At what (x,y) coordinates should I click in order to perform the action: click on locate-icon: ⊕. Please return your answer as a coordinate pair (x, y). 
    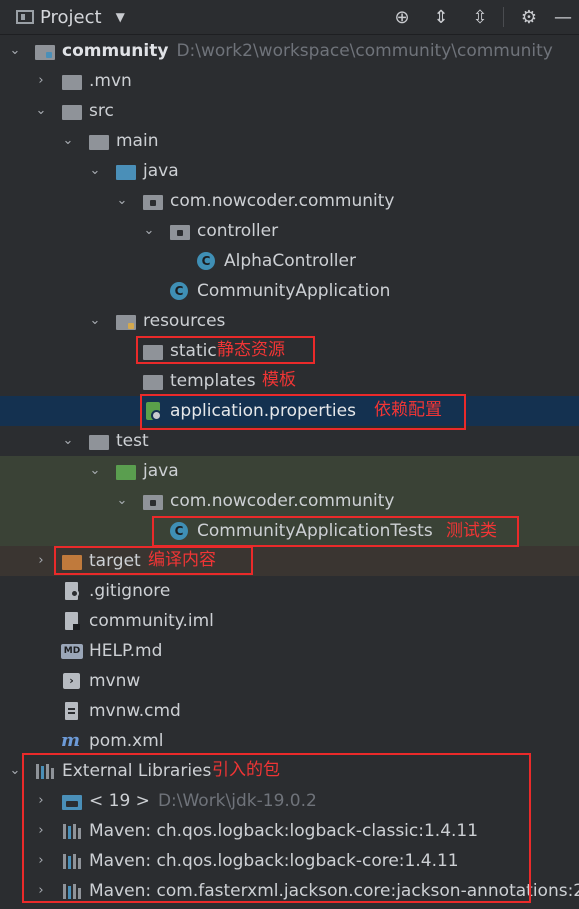
    Looking at the image, I should click on (402, 17).